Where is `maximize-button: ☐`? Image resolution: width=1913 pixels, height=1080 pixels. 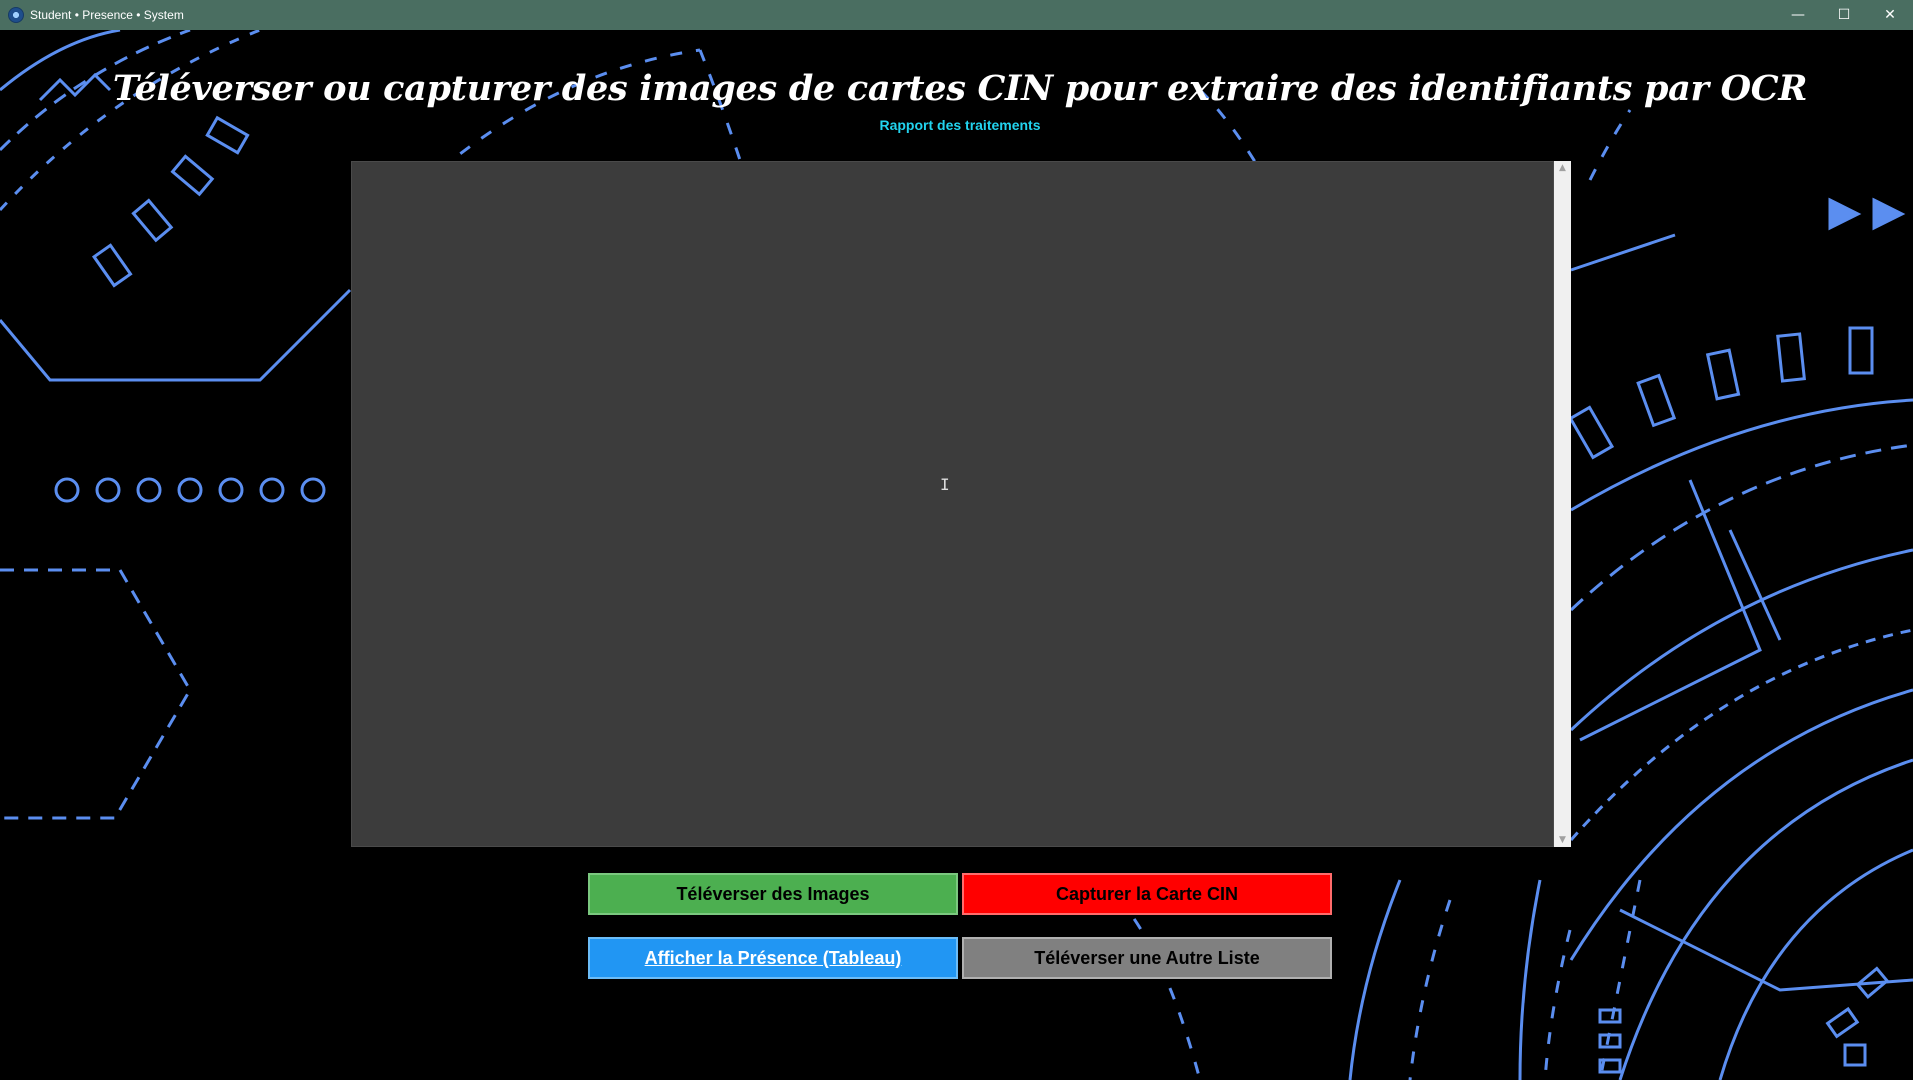 maximize-button: ☐ is located at coordinates (1844, 15).